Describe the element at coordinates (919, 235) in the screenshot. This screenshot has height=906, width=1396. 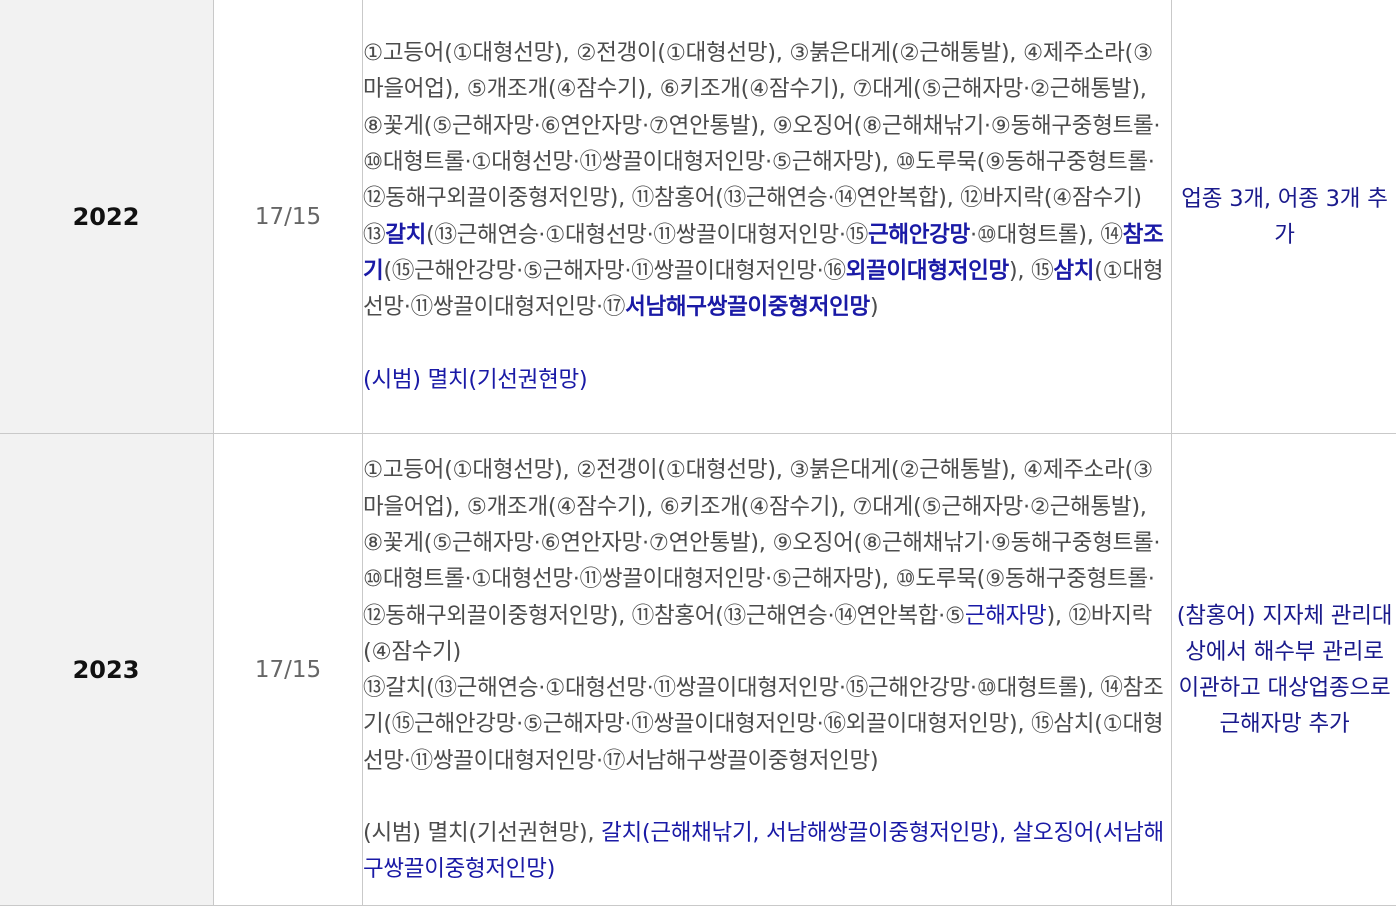
I see `highlighted-text: 근해안강망` at that location.